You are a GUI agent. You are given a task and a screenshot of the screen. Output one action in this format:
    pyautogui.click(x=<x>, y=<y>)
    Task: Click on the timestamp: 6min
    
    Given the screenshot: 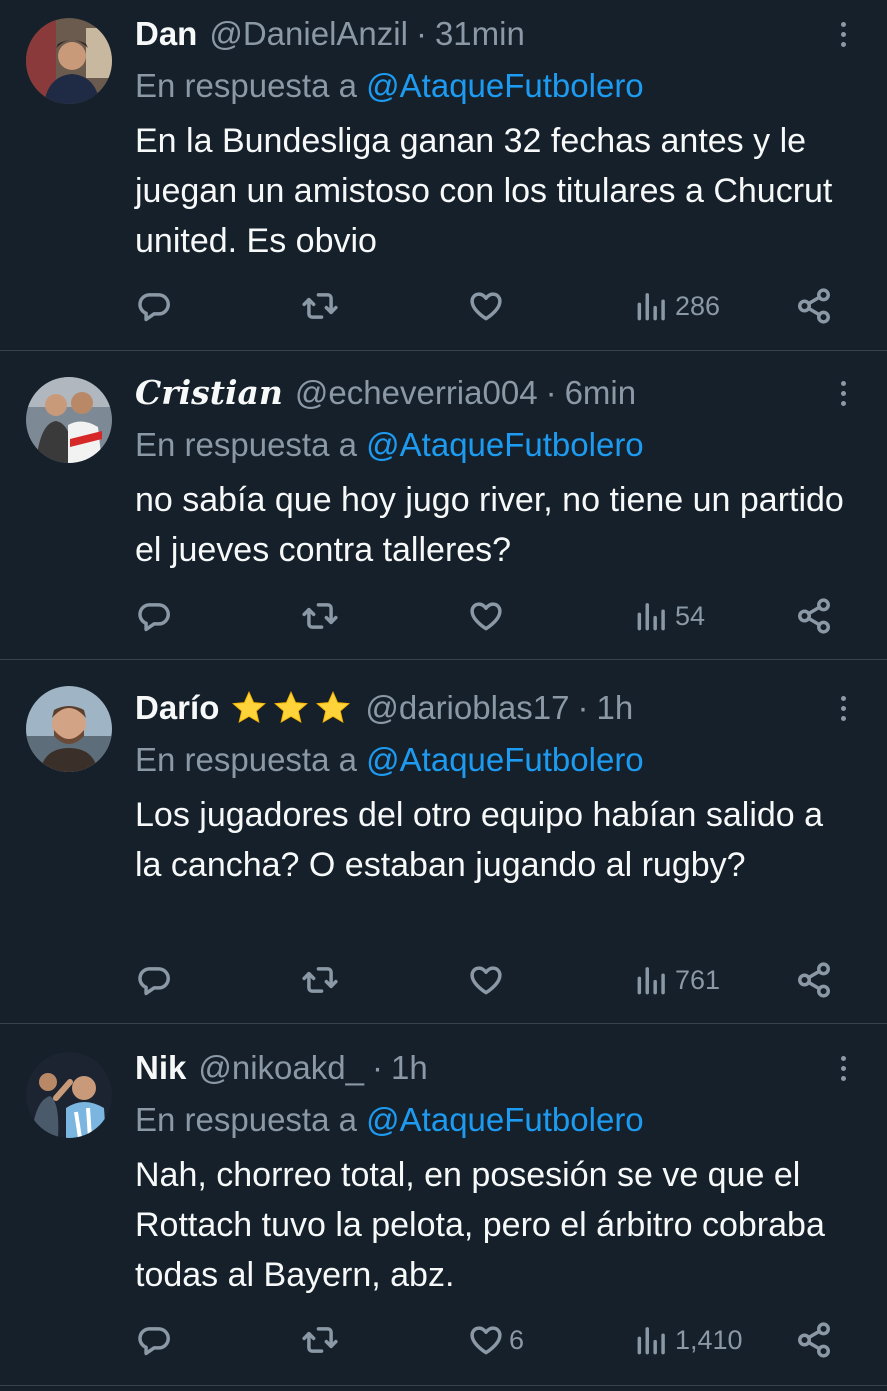 What is the action you would take?
    pyautogui.click(x=601, y=393)
    